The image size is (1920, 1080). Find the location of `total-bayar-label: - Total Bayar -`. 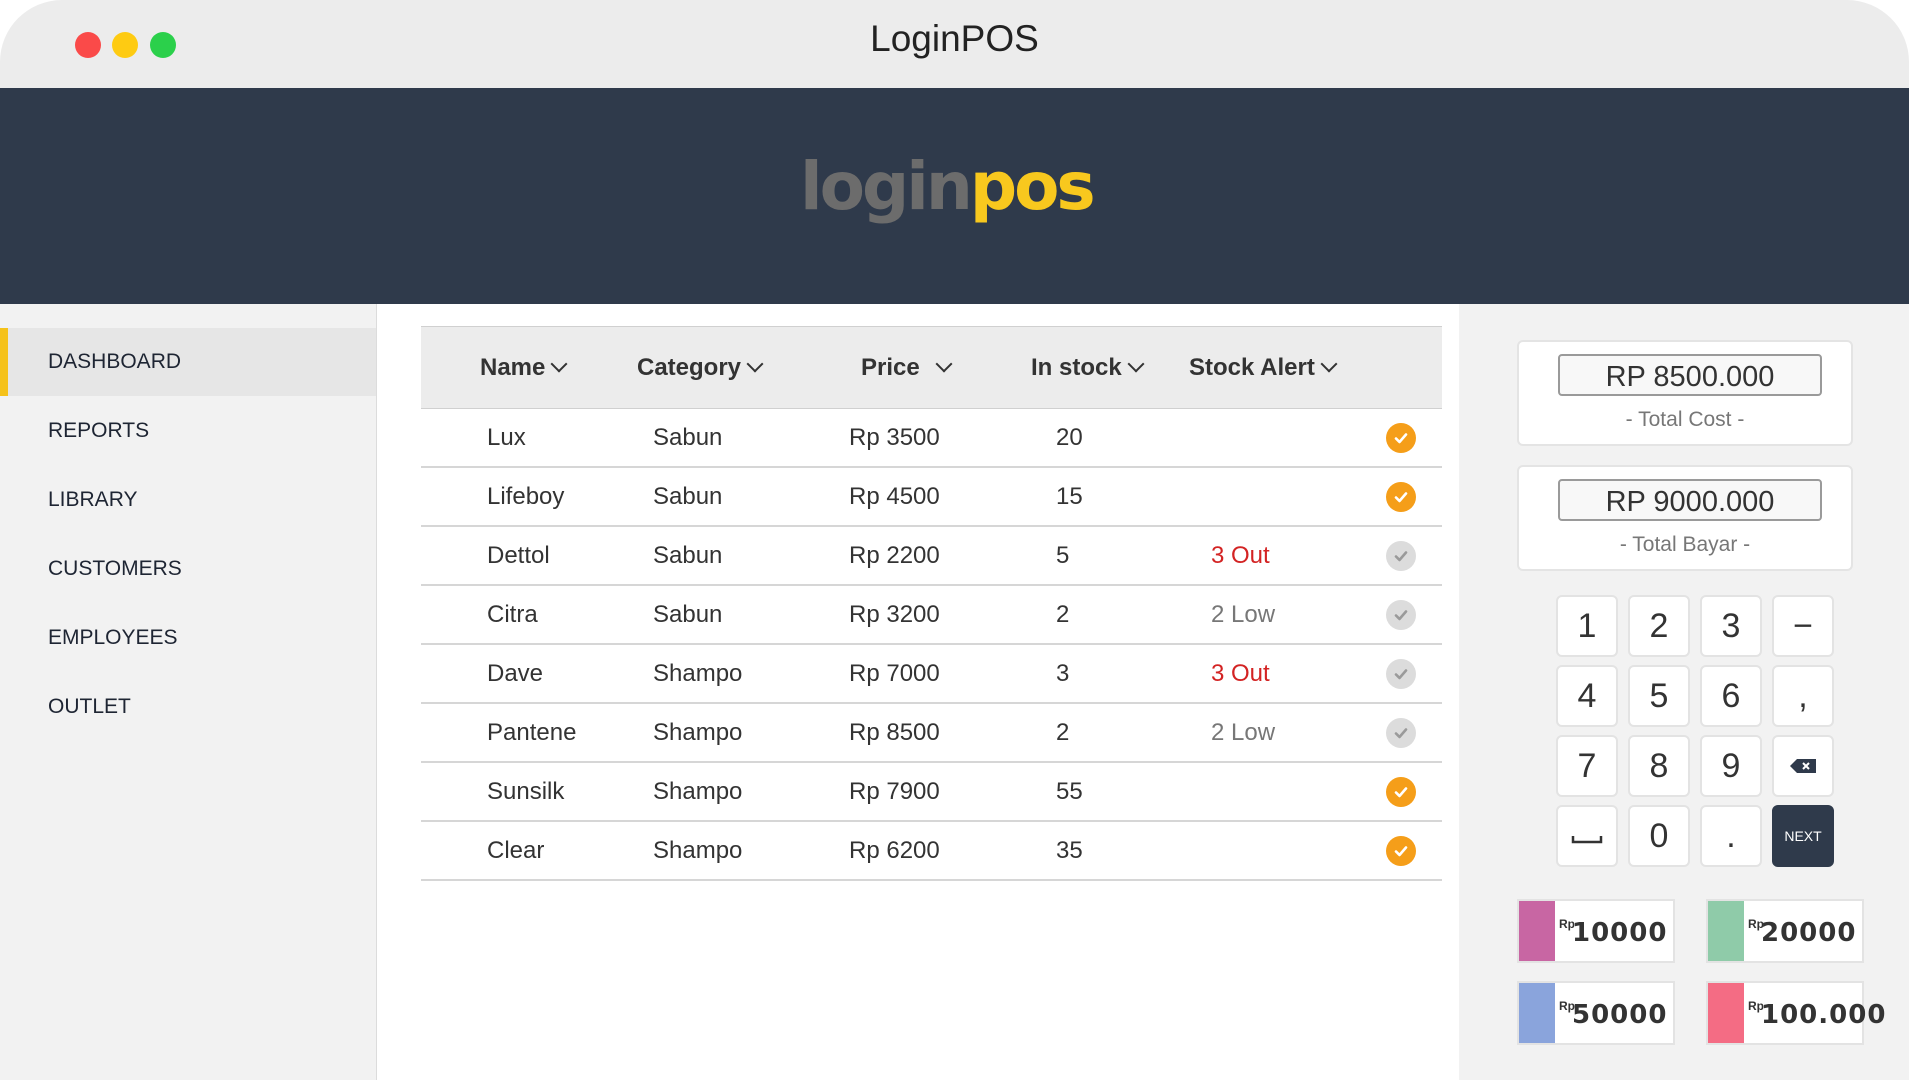

total-bayar-label: - Total Bayar - is located at coordinates (1685, 544).